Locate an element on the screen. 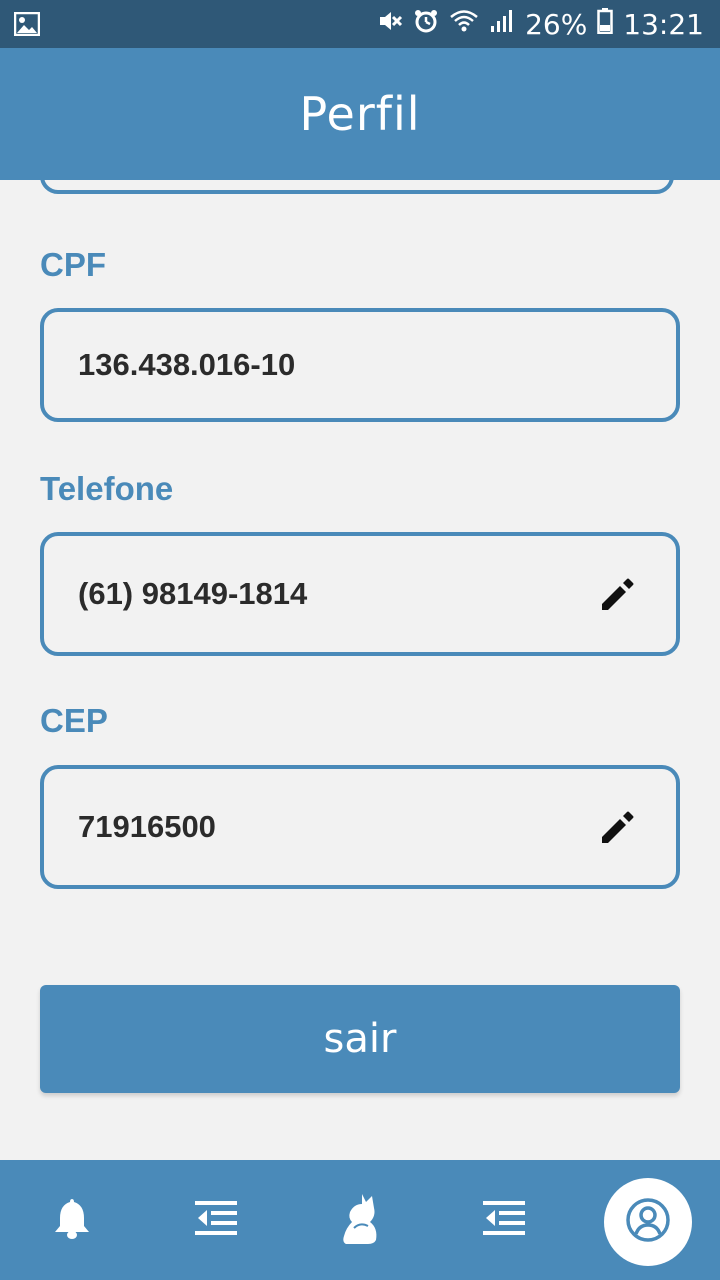 This screenshot has width=720, height=1280. clipped-field is located at coordinates (357, 187).